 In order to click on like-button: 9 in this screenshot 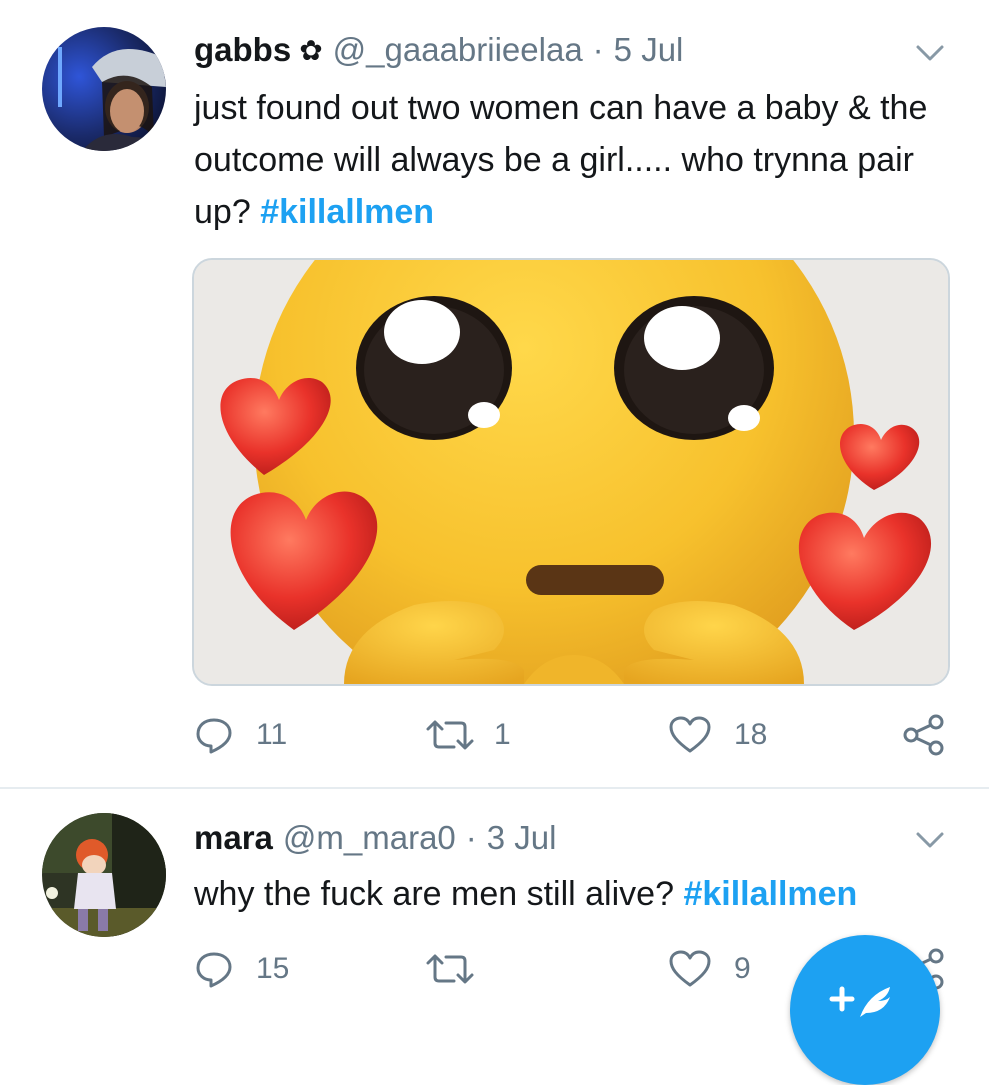, I will do `click(709, 969)`.